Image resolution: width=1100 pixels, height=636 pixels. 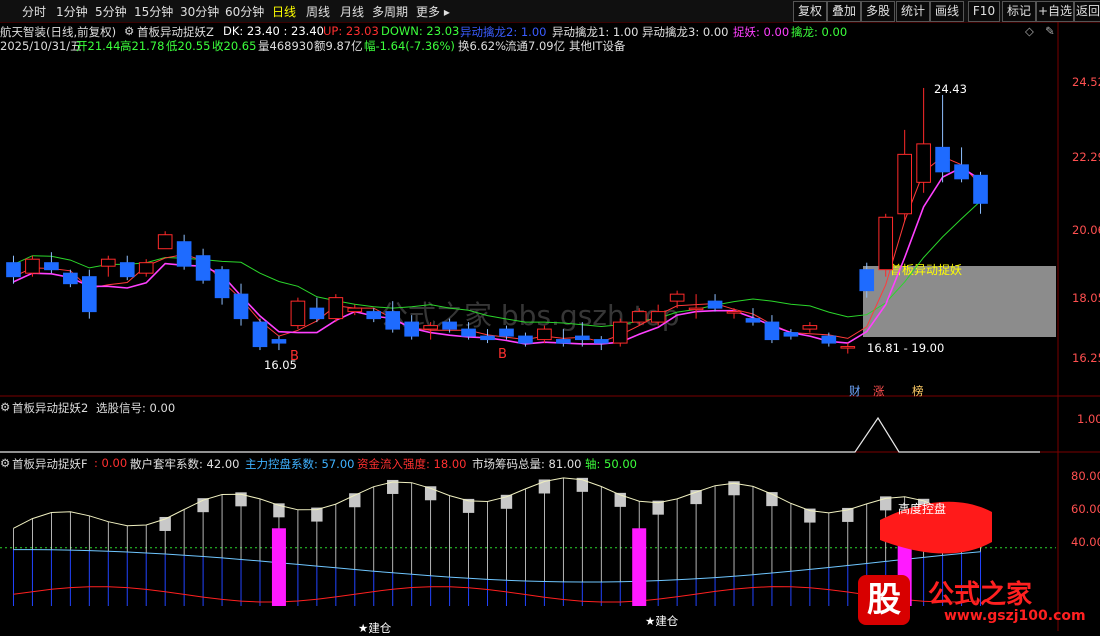 I want to click on panel2-title: 首板异动捉妖2, so click(x=50, y=408).